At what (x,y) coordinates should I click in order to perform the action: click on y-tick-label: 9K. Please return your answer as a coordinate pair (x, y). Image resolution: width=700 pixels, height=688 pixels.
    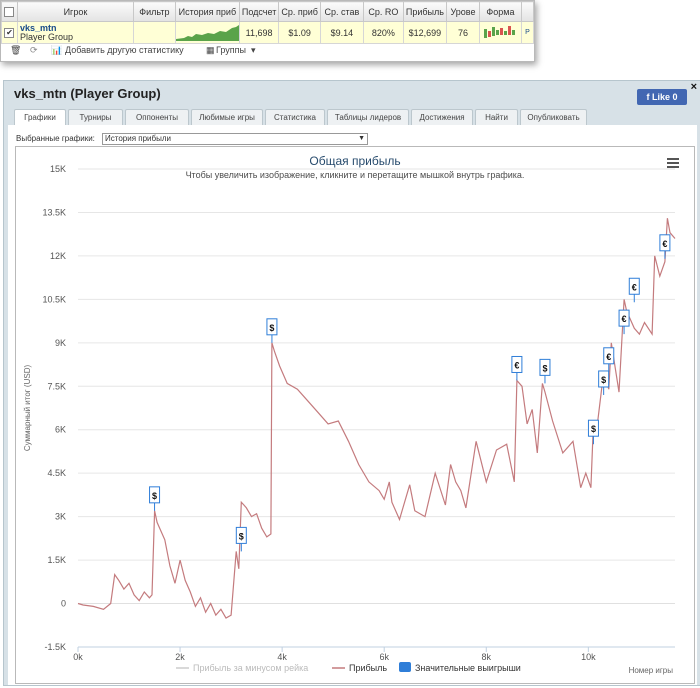
    Looking at the image, I should click on (60, 343).